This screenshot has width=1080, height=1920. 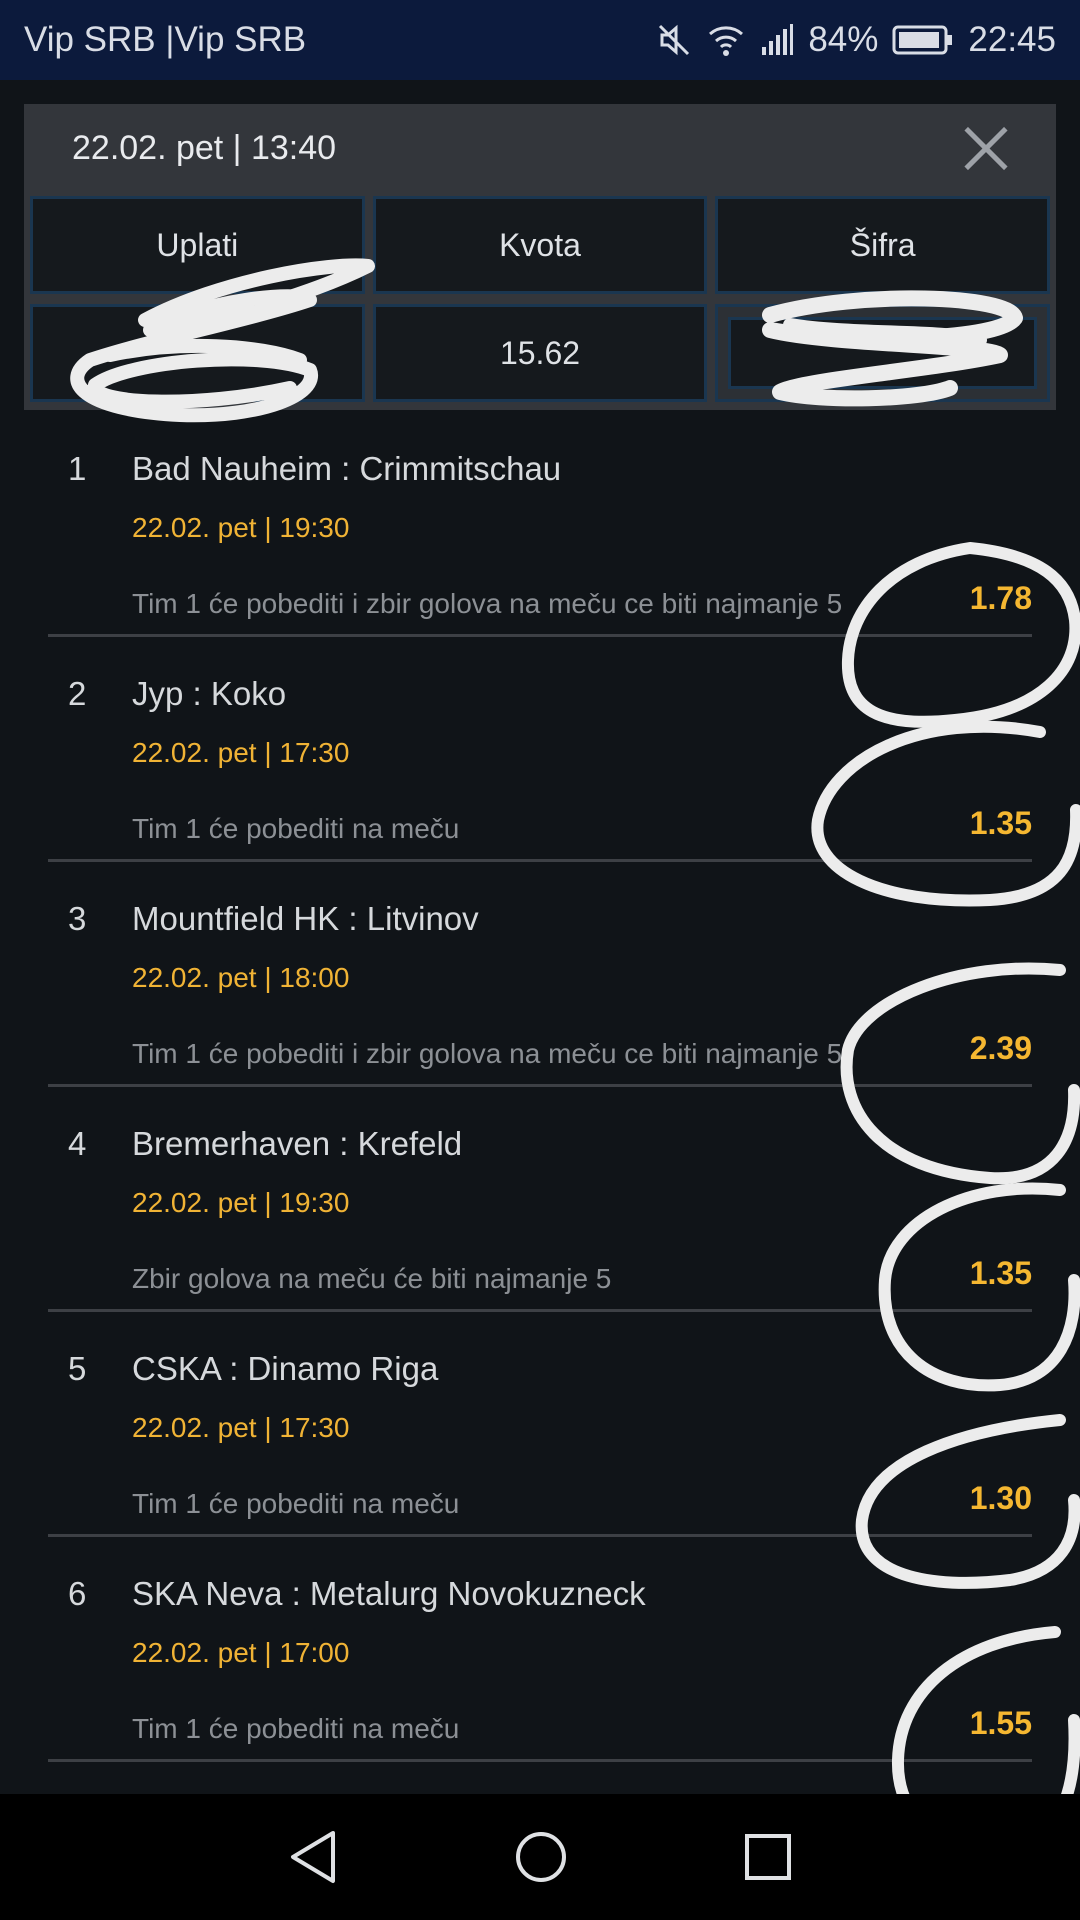 I want to click on match-date: 22.02. pet | 18:00, so click(x=241, y=977).